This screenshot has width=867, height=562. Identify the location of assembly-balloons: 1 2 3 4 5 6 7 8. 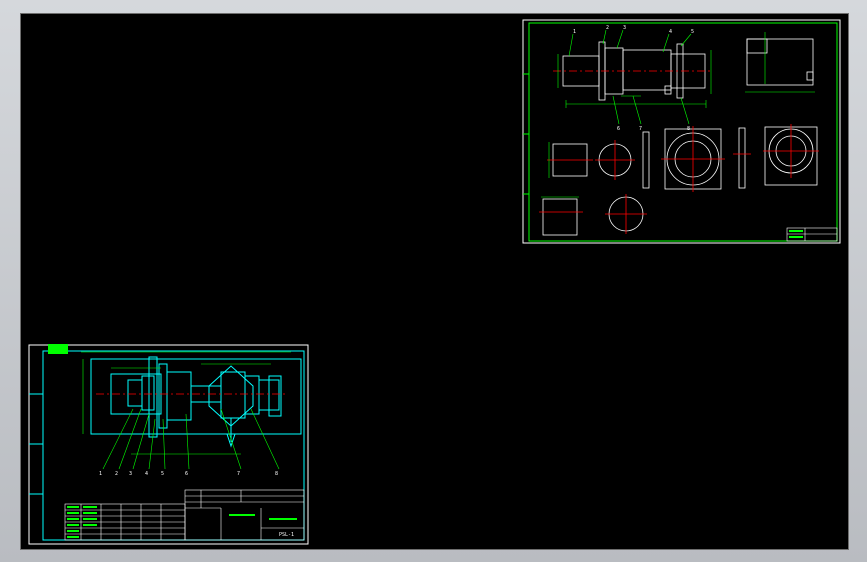
(188, 474).